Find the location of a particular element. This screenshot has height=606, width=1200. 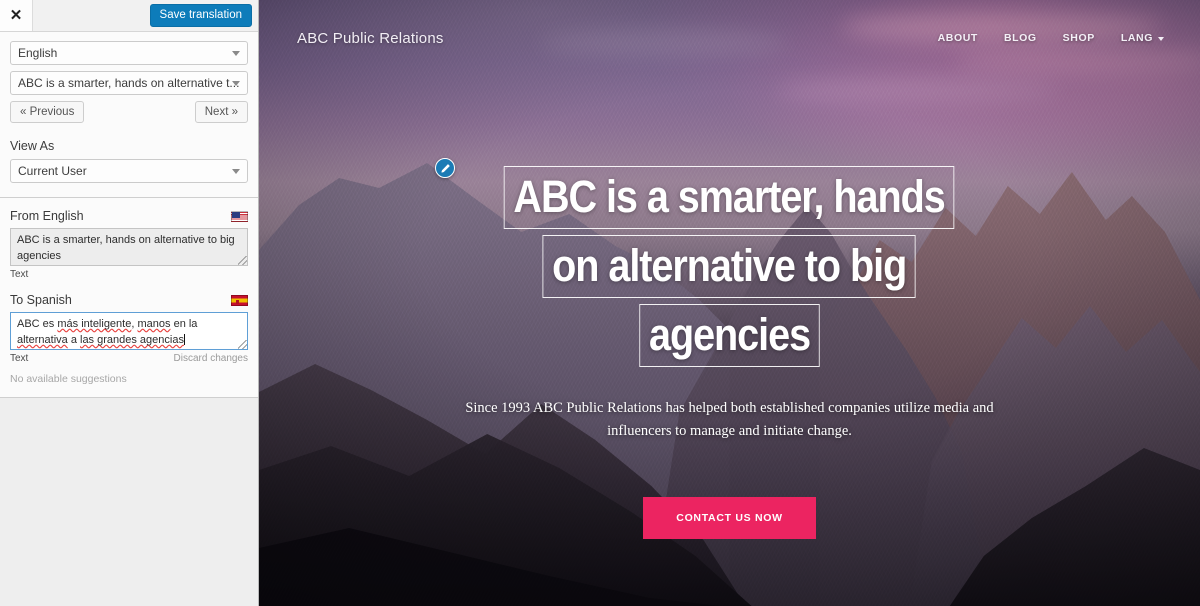

headline-line-1: ABC is a smarter, hands is located at coordinates (729, 197).